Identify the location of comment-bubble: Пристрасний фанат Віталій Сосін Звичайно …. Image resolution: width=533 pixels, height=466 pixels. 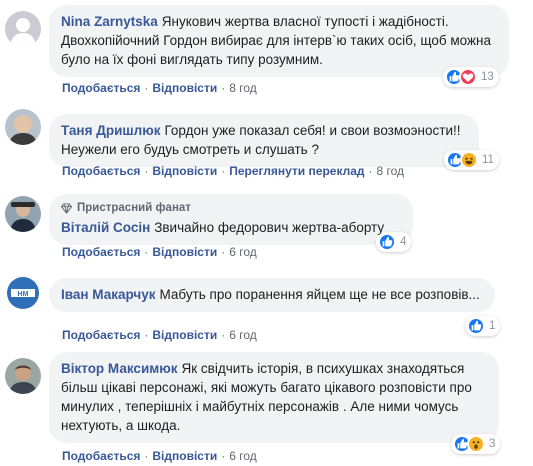
(231, 219).